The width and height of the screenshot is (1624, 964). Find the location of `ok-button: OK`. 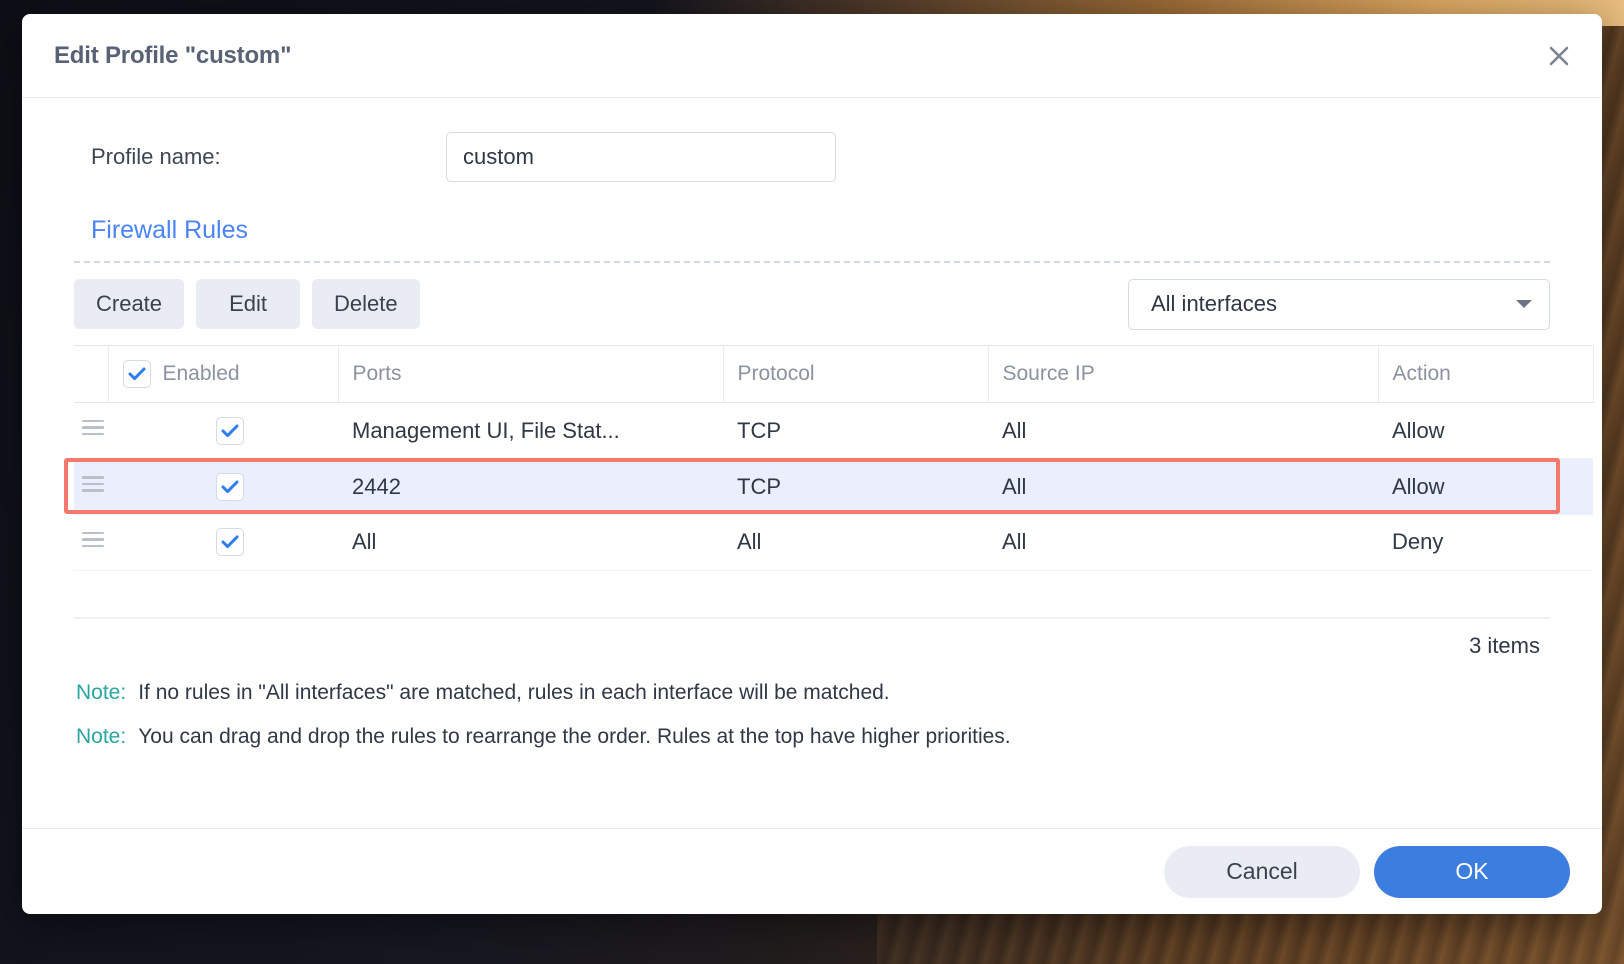

ok-button: OK is located at coordinates (1472, 871).